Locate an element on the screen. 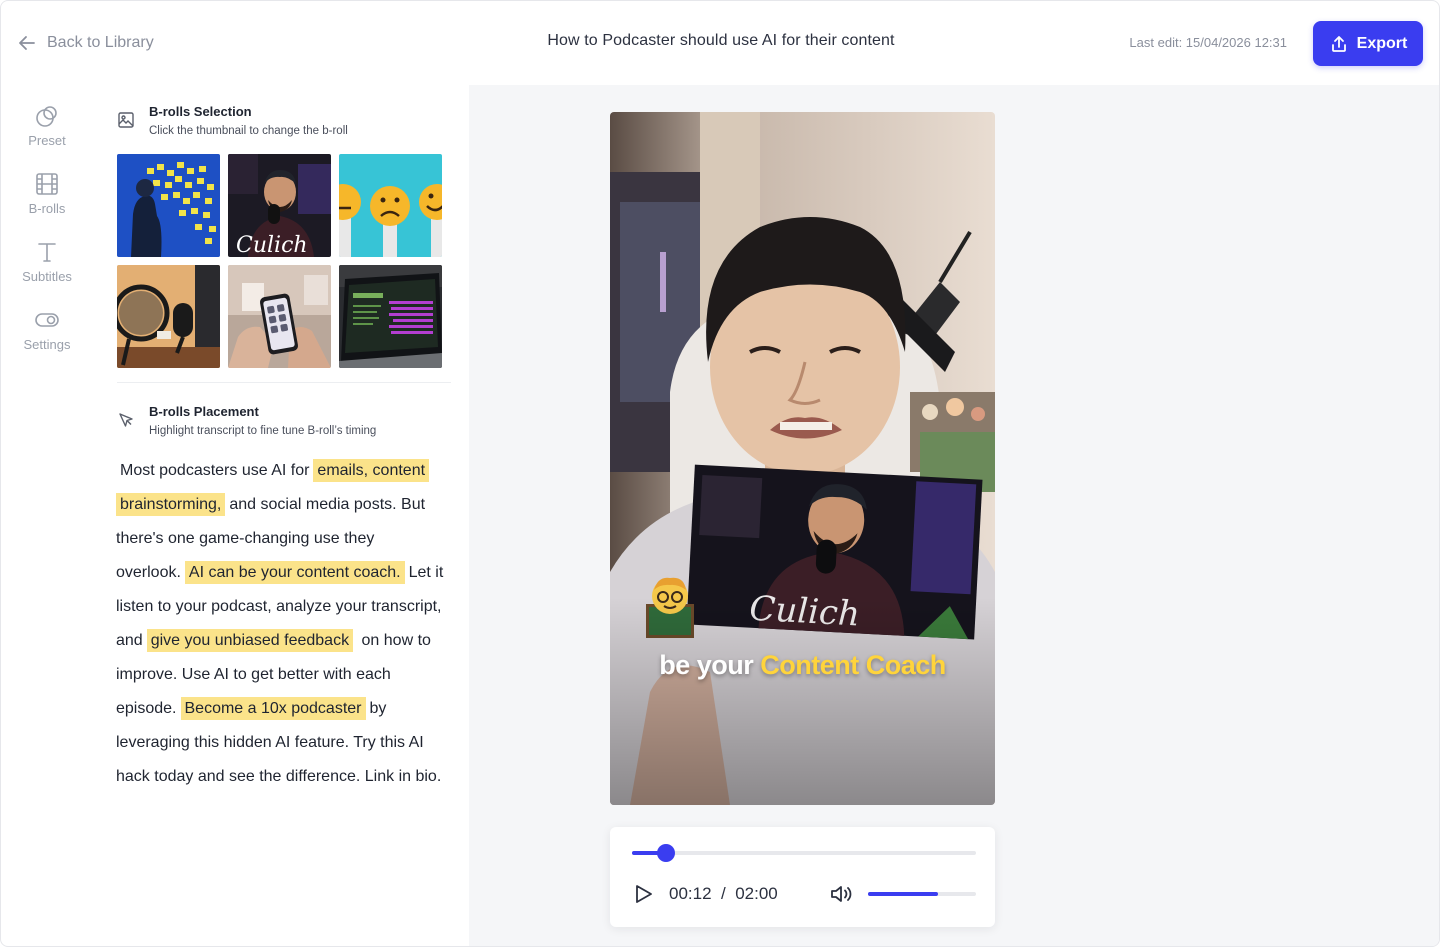 The height and width of the screenshot is (947, 1440). export-button: Export is located at coordinates (1368, 43).